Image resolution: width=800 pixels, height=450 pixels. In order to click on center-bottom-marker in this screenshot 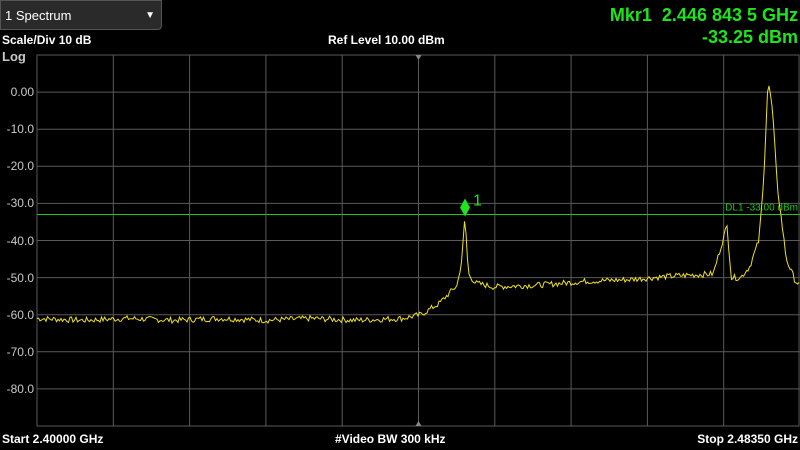, I will do `click(418, 423)`.